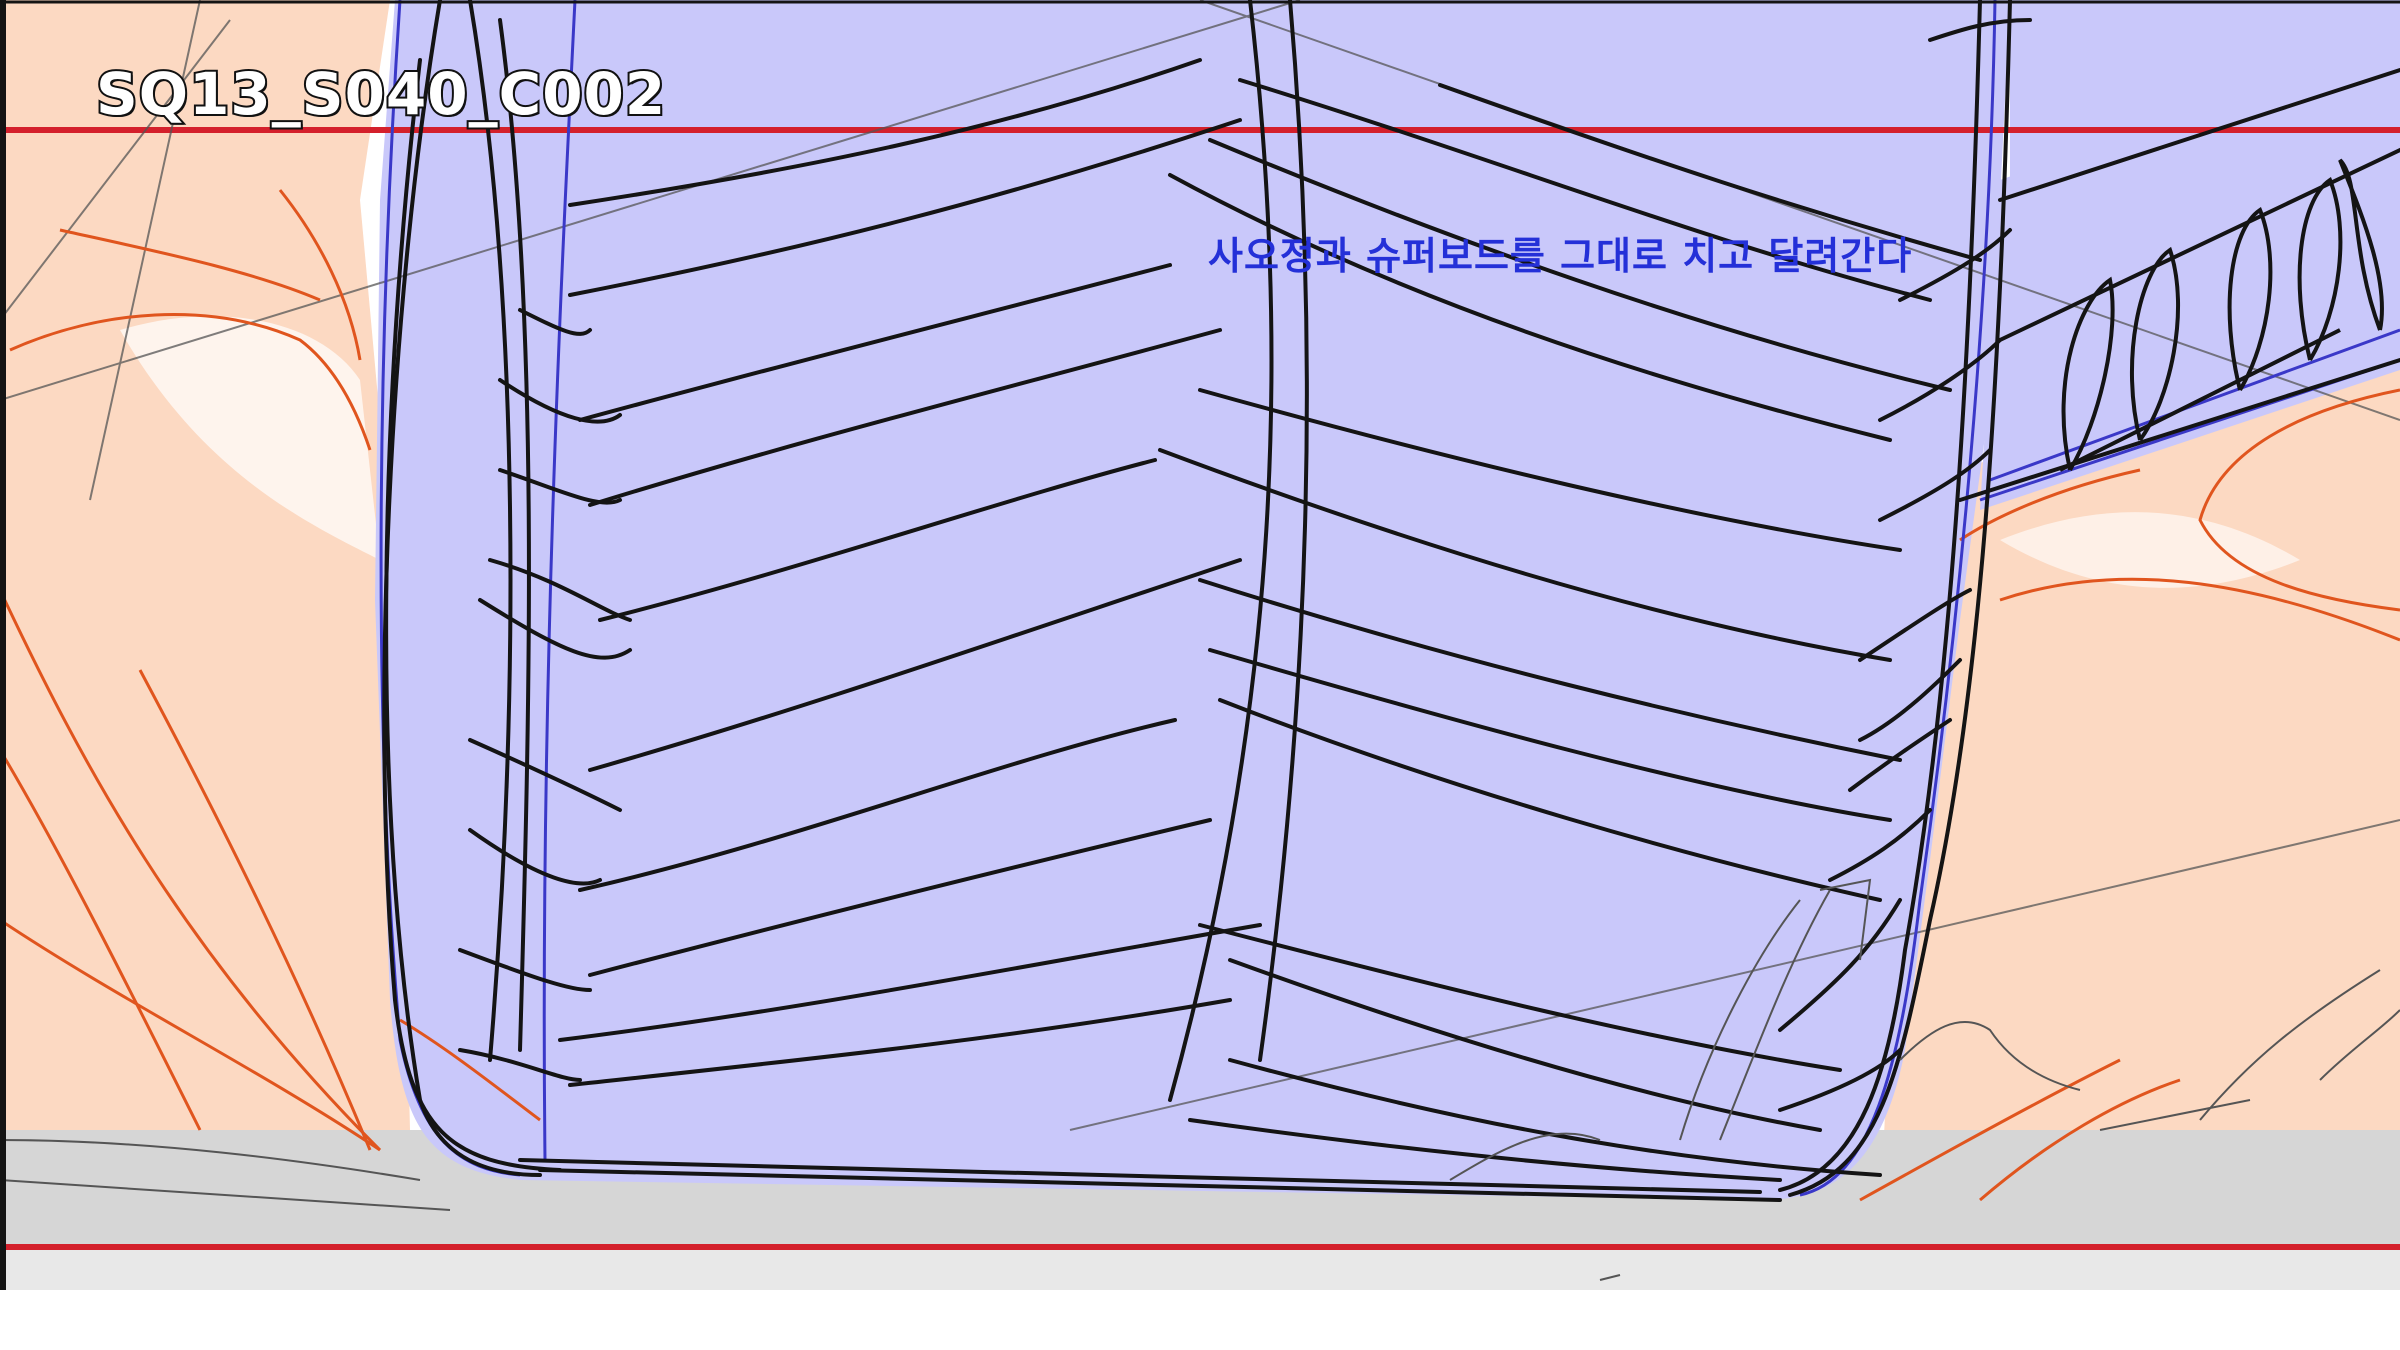  Describe the element at coordinates (1200, 1270) in the screenshot. I see `ground-strip` at that location.